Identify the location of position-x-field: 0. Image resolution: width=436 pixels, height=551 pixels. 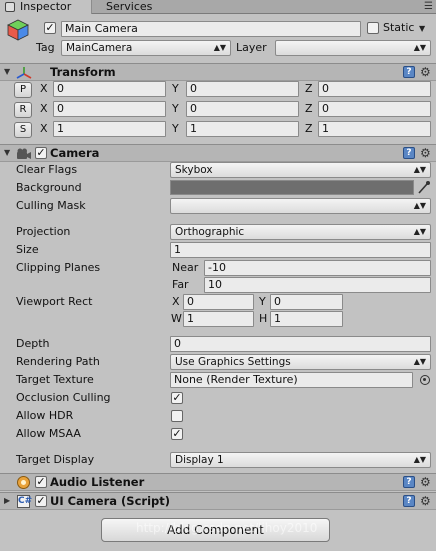
(109, 89).